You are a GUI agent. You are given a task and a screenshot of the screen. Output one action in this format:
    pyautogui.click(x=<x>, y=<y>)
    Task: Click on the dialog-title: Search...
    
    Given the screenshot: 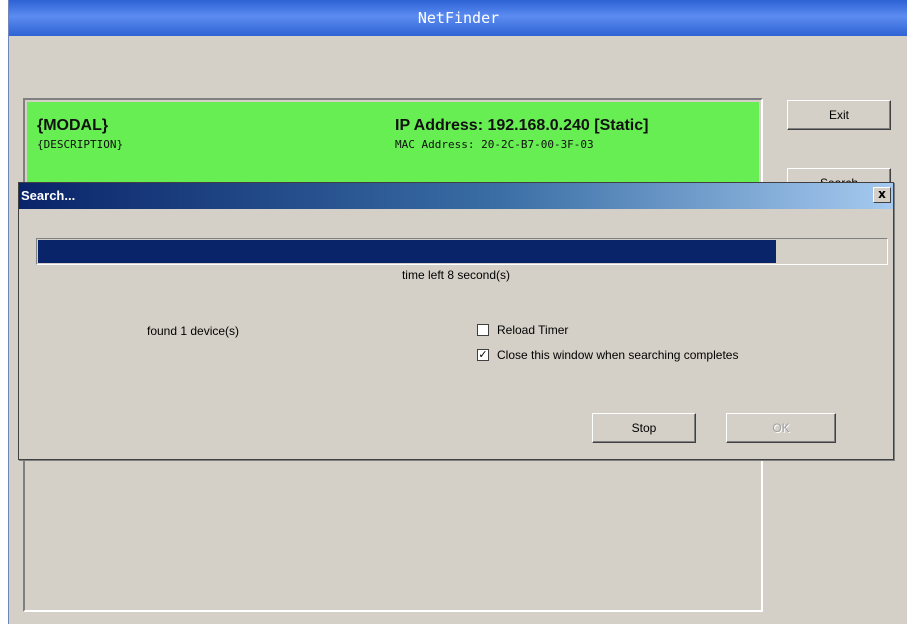 What is the action you would take?
    pyautogui.click(x=48, y=195)
    